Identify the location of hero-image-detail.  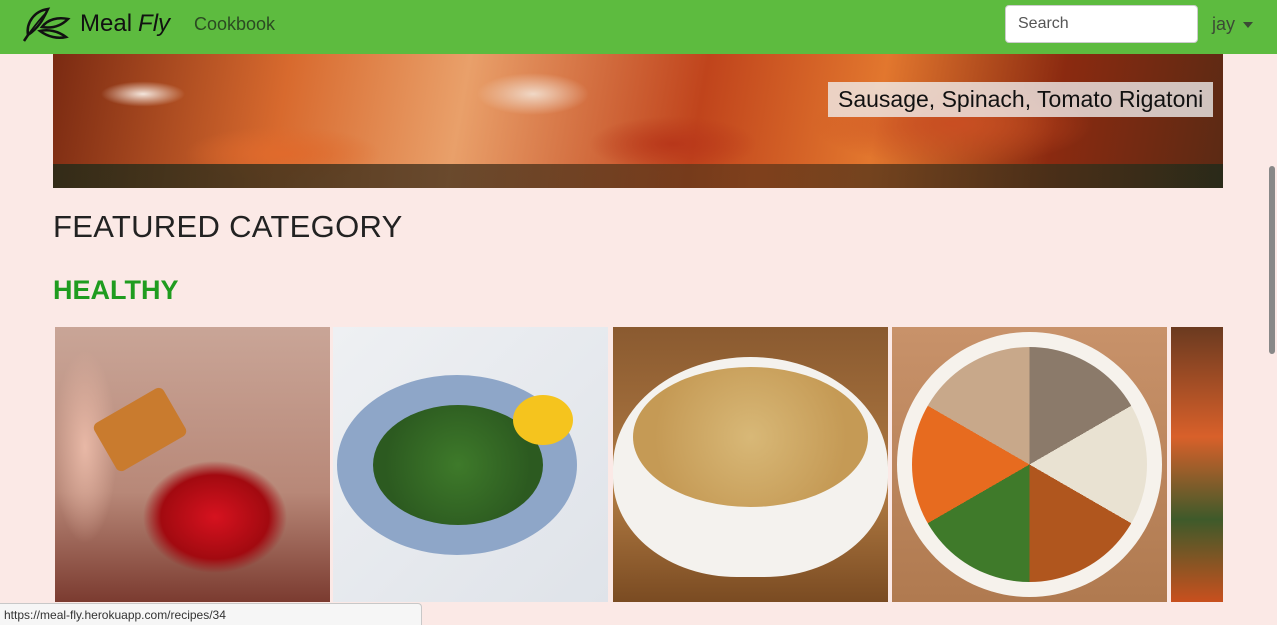
(638, 176).